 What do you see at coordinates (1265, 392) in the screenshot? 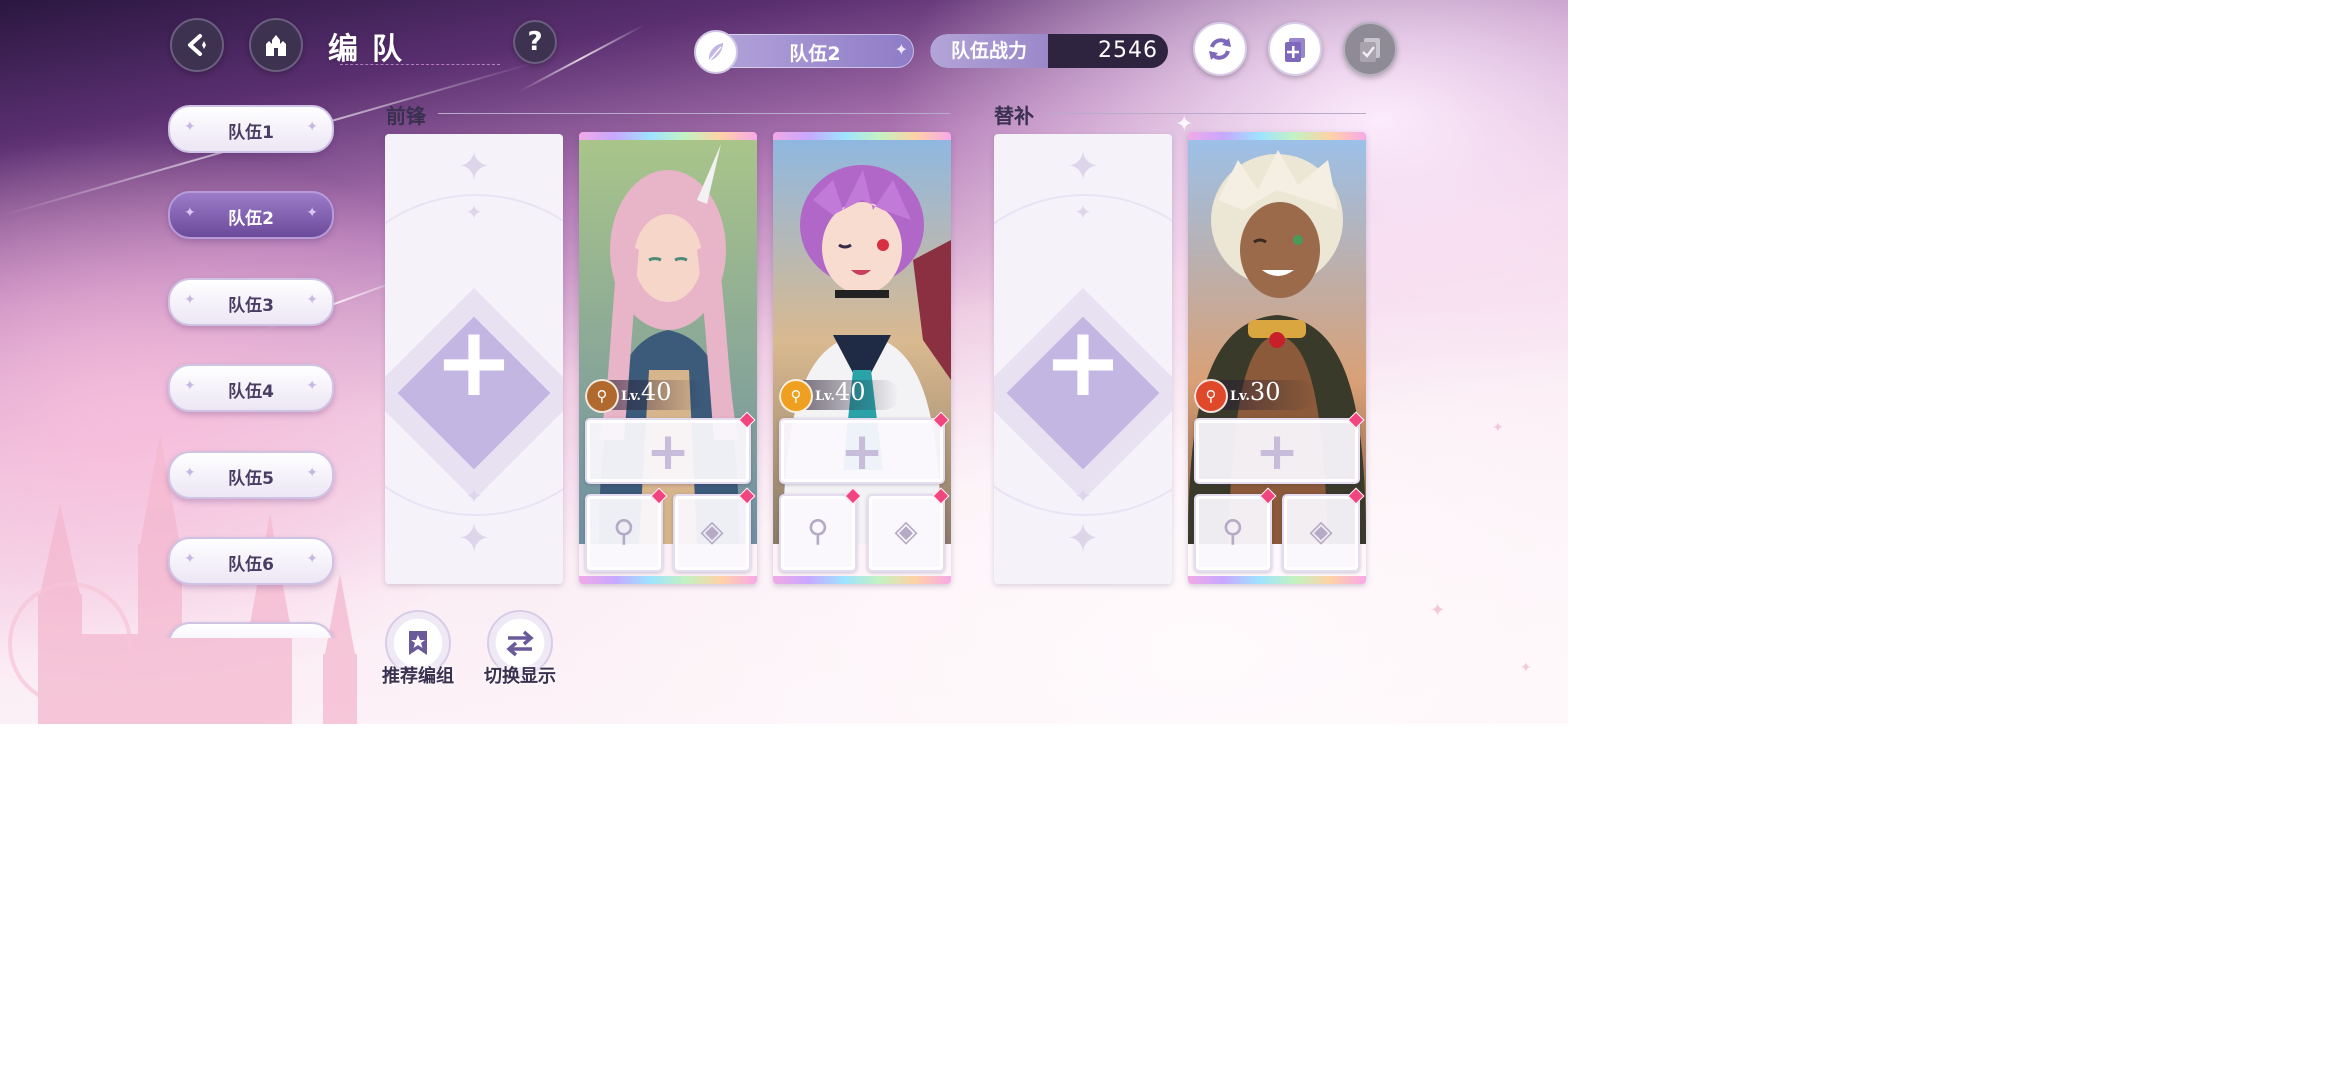
I see `level-value: 30` at bounding box center [1265, 392].